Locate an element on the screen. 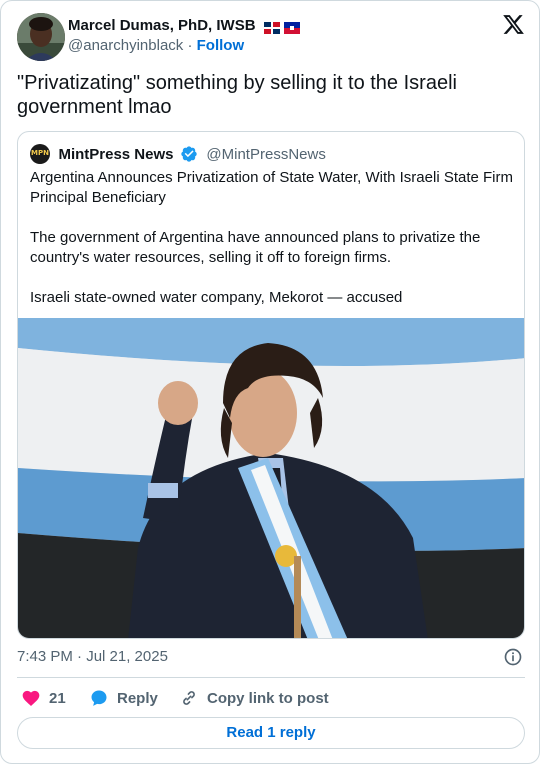 This screenshot has width=540, height=764. verified-badge-icon is located at coordinates (189, 154).